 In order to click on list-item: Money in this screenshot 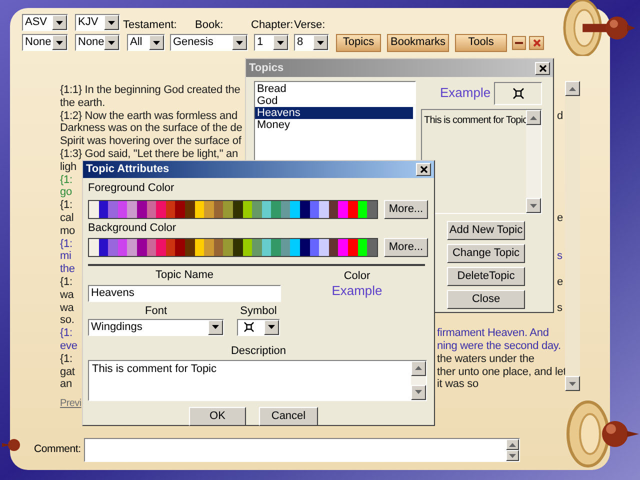, I will do `click(334, 125)`.